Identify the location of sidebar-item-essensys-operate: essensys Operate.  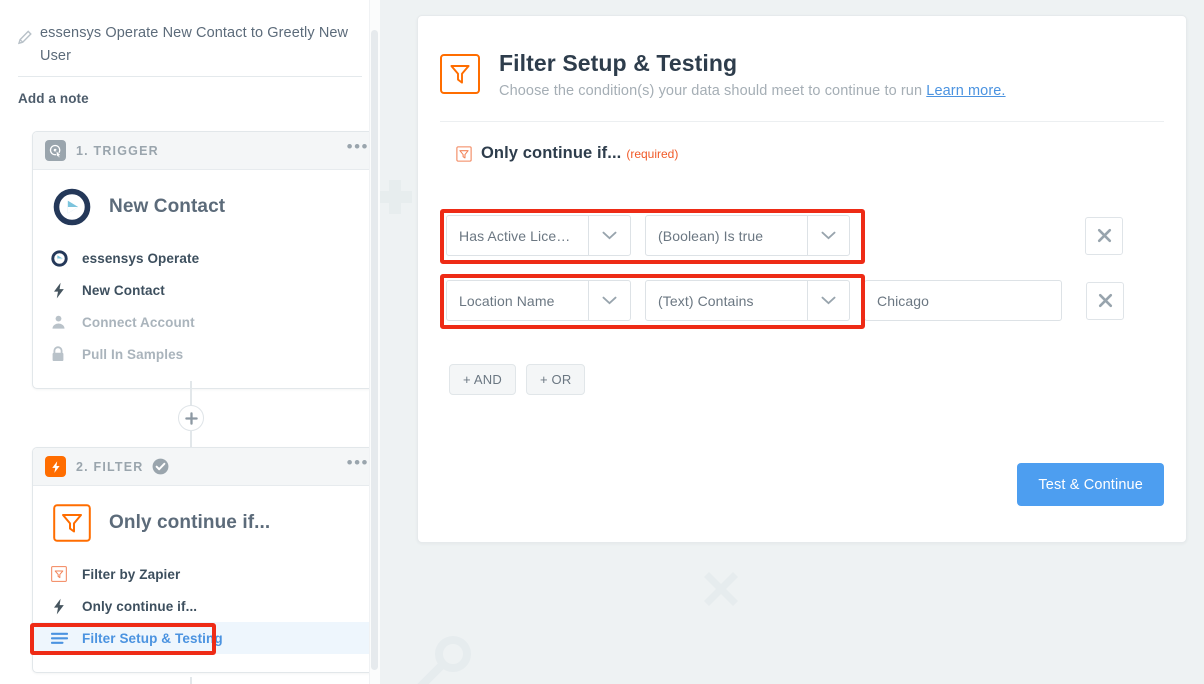
(206, 258).